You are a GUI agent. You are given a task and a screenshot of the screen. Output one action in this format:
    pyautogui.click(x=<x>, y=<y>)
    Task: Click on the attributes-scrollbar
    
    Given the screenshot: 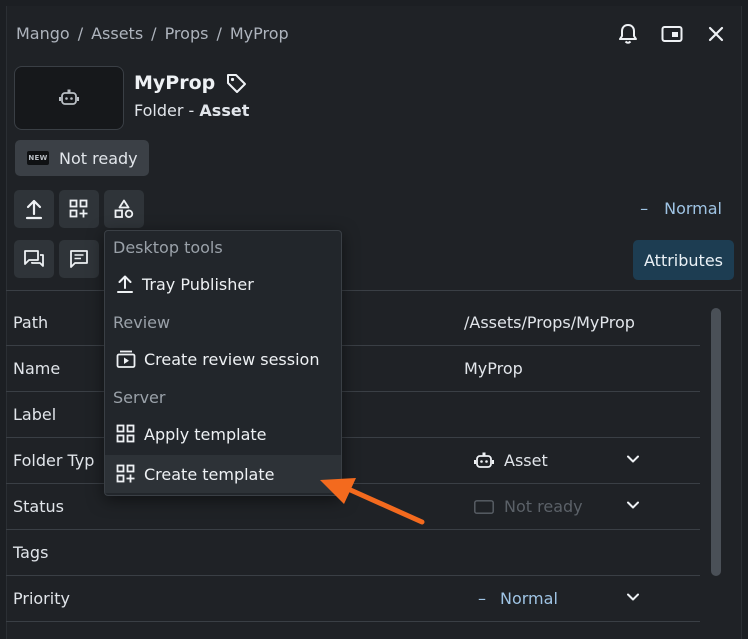 What is the action you would take?
    pyautogui.click(x=716, y=442)
    